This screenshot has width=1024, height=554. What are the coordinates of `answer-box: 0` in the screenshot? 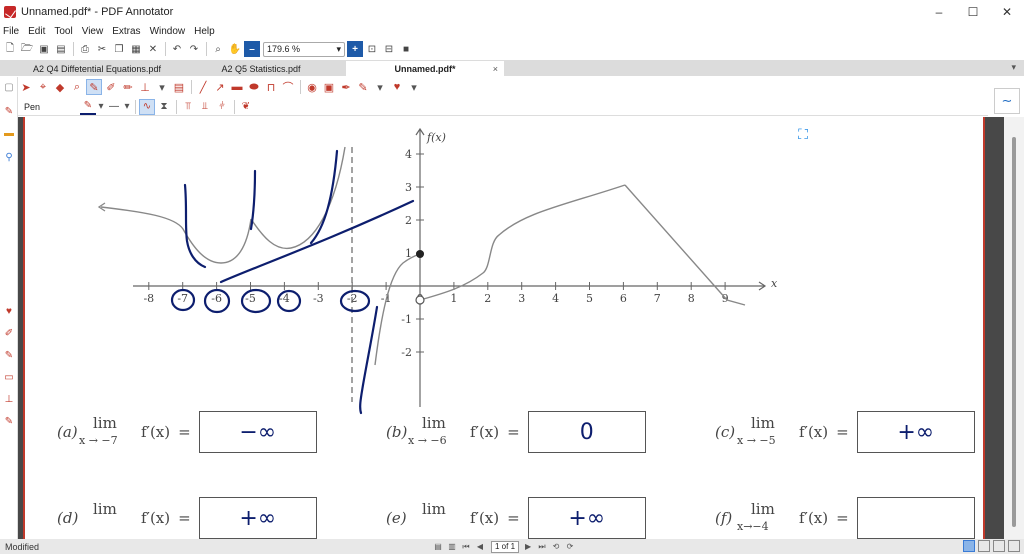 It's located at (586, 432).